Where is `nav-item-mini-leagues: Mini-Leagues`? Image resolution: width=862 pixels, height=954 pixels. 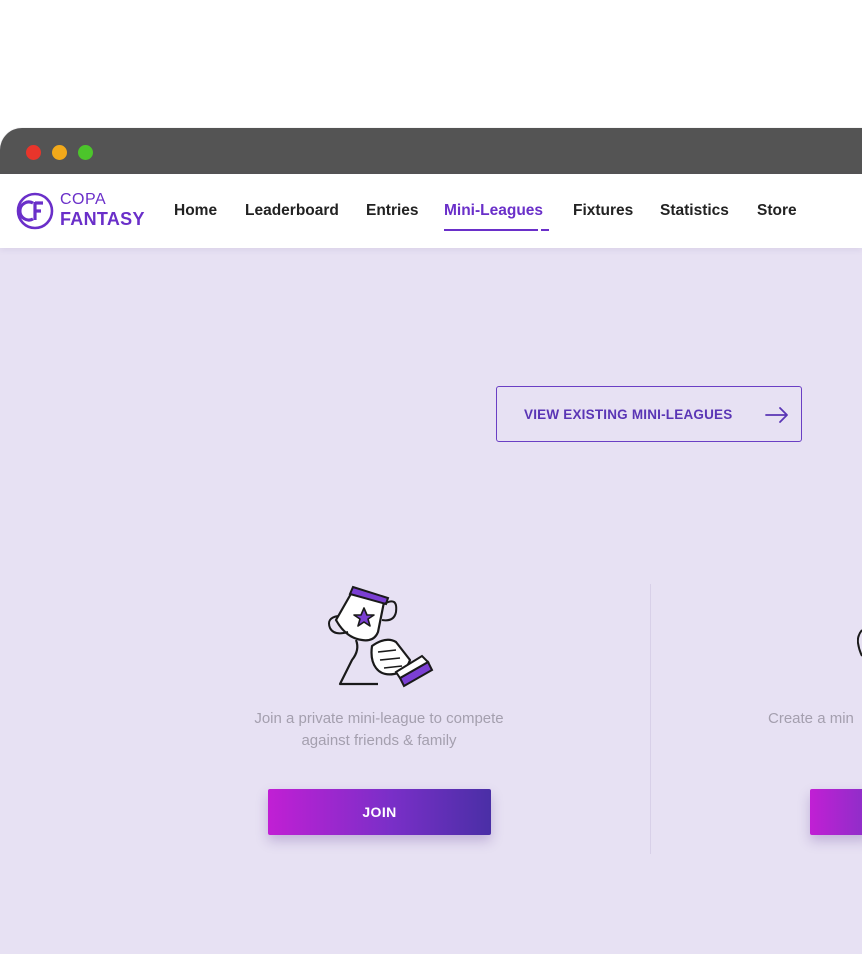 nav-item-mini-leagues: Mini-Leagues is located at coordinates (493, 211).